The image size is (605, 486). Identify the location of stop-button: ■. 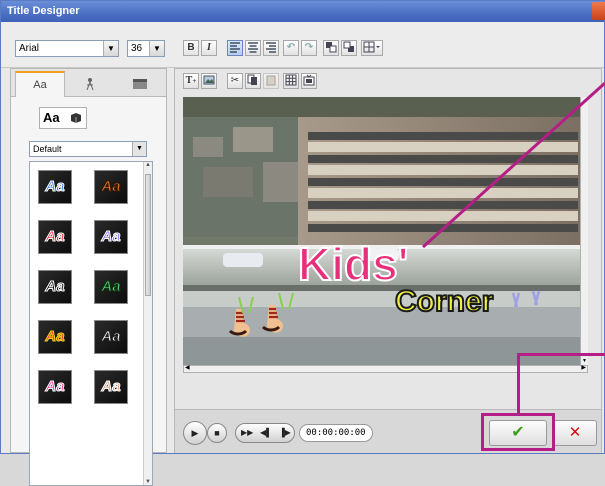
(217, 433).